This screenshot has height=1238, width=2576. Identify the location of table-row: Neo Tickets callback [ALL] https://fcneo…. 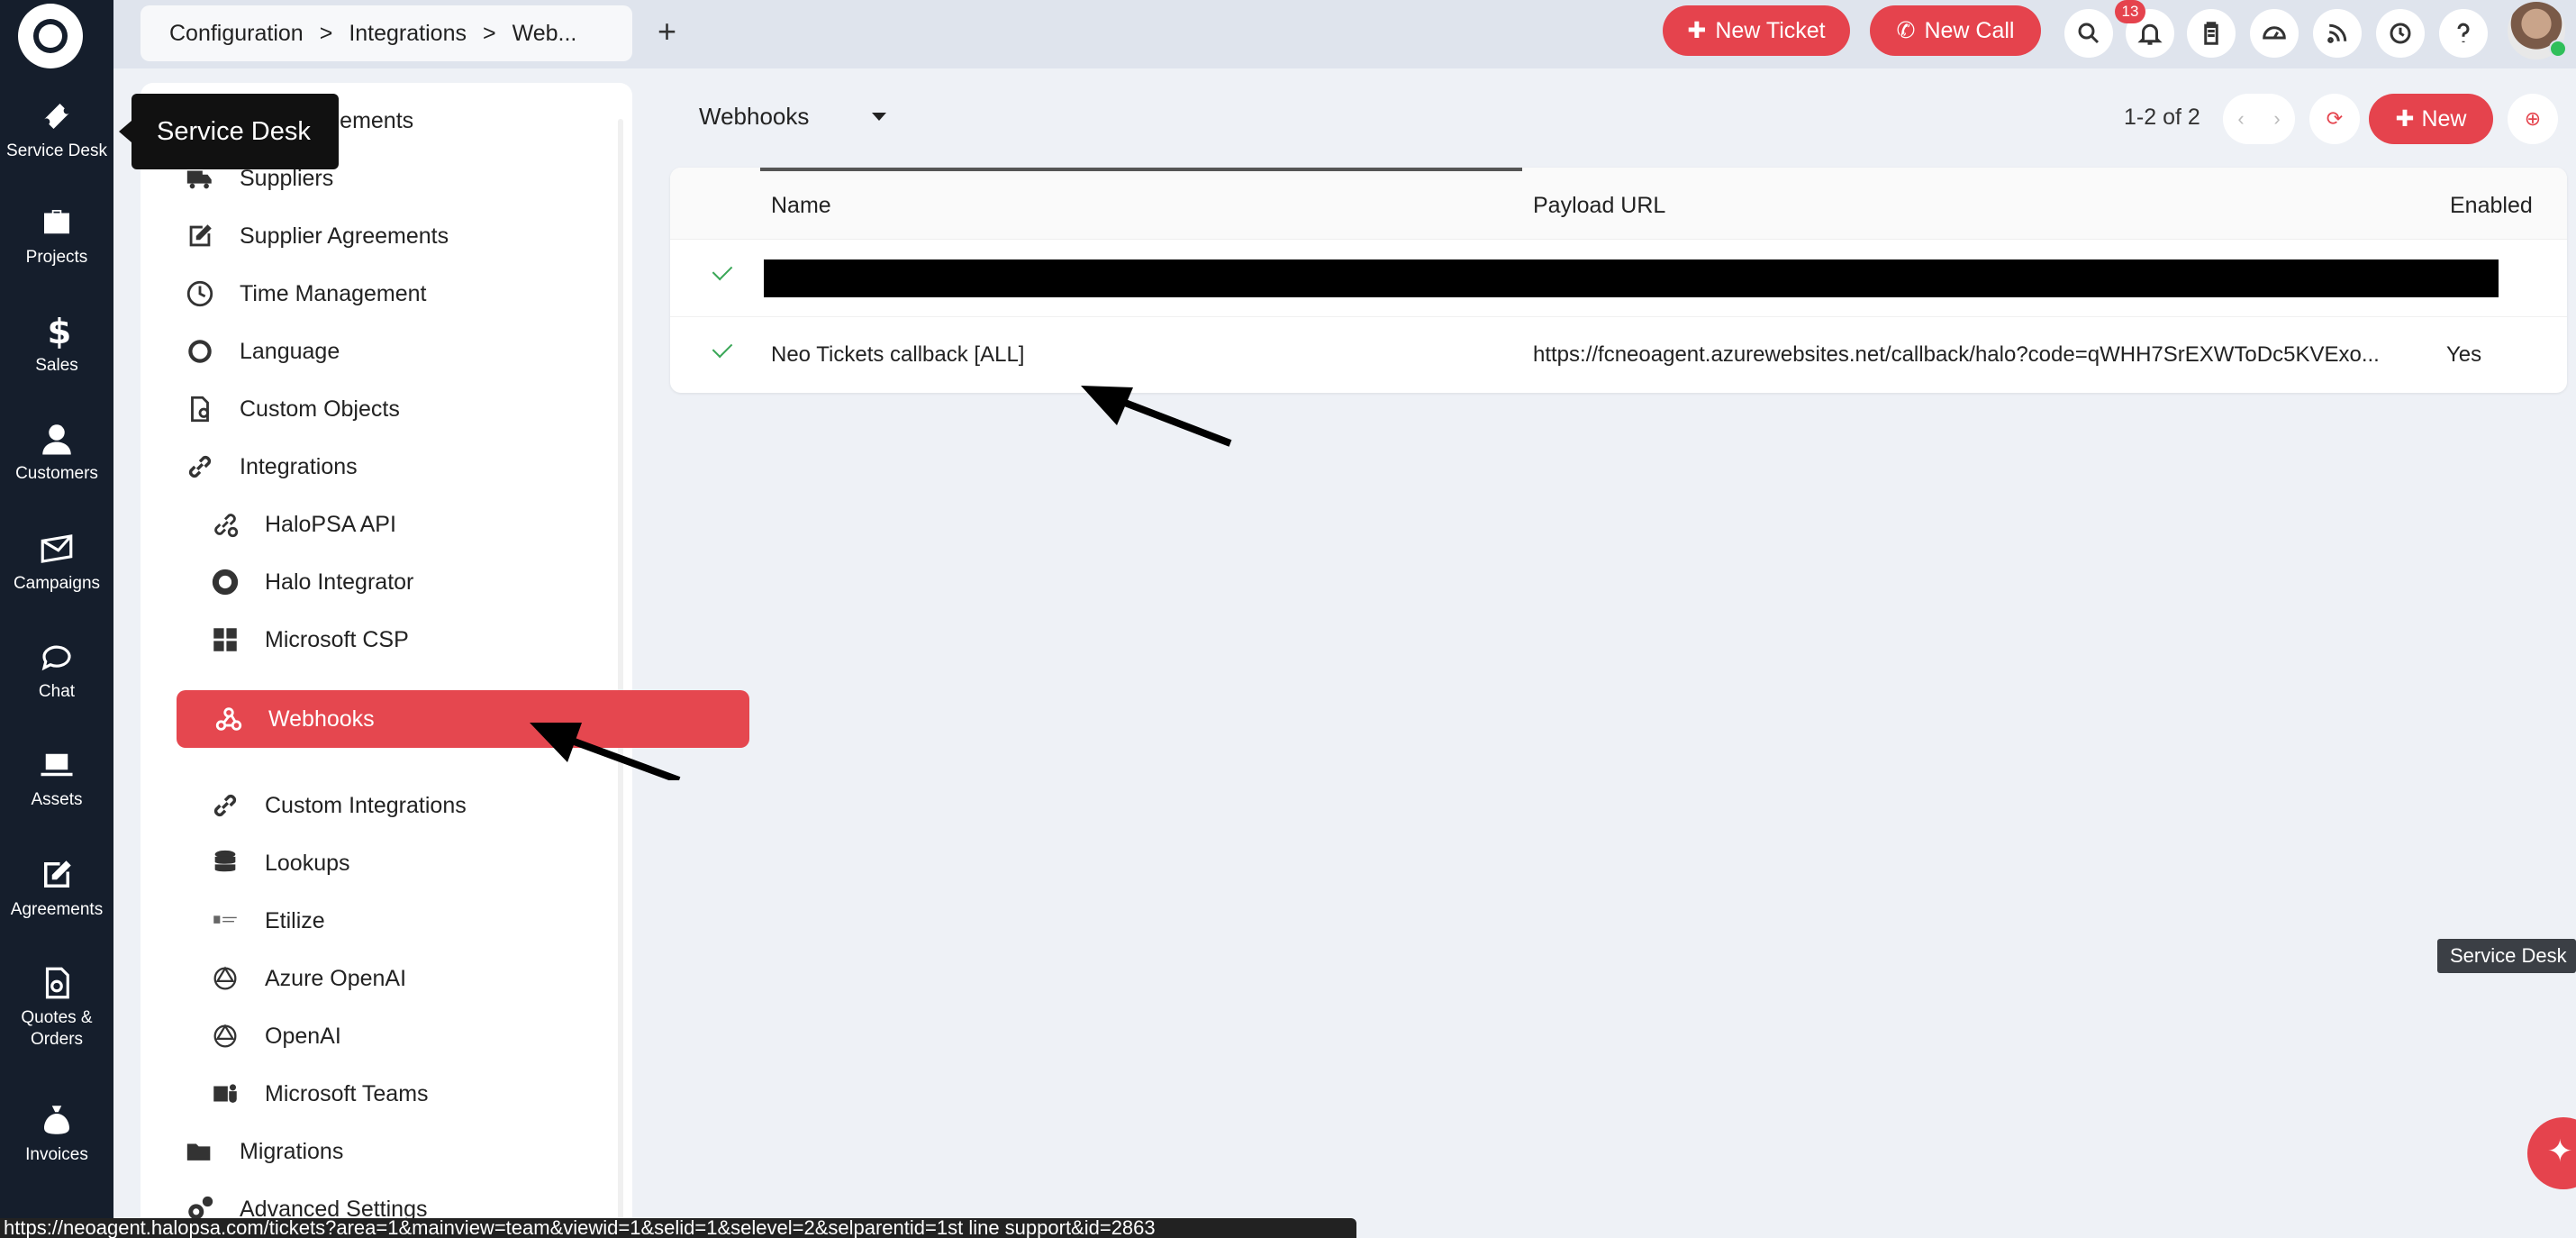
(1618, 355).